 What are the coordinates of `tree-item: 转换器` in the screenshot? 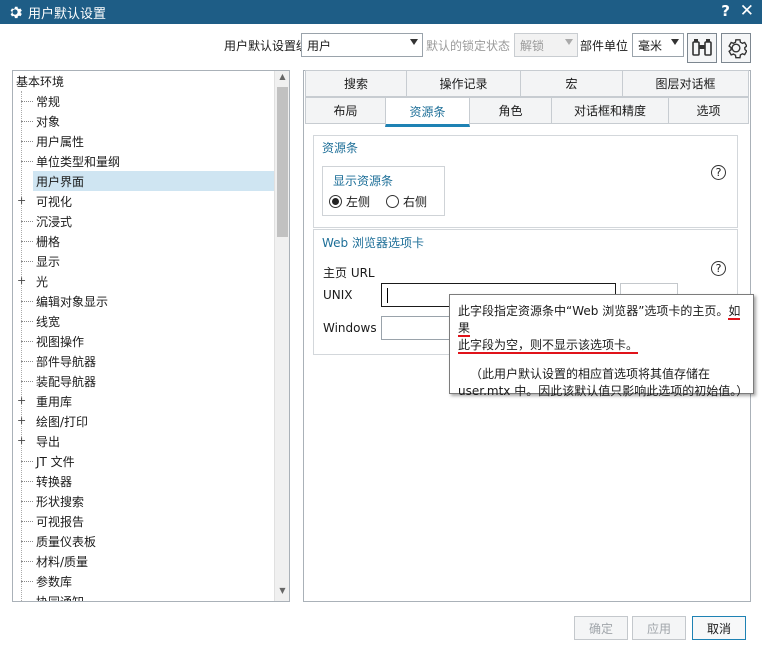 It's located at (144, 481).